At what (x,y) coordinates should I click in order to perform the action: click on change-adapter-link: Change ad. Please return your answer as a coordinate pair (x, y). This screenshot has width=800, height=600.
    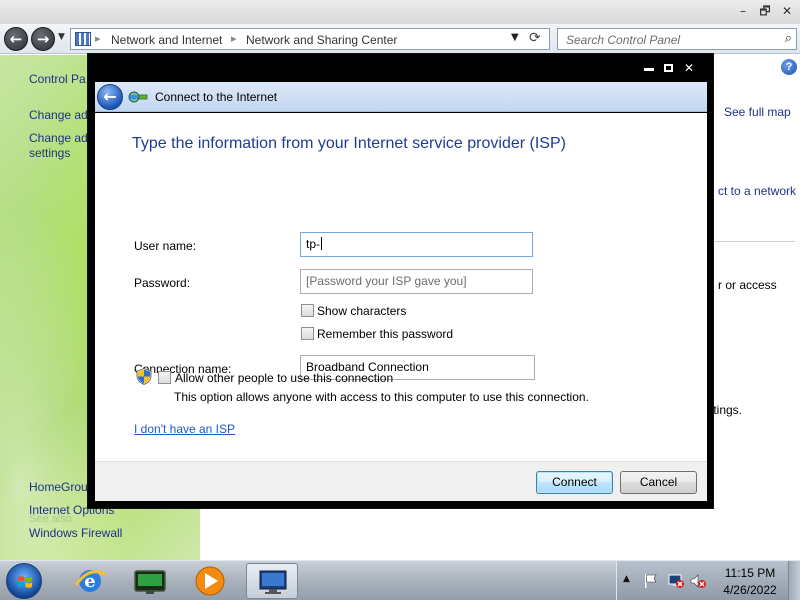
    Looking at the image, I should click on (58, 115).